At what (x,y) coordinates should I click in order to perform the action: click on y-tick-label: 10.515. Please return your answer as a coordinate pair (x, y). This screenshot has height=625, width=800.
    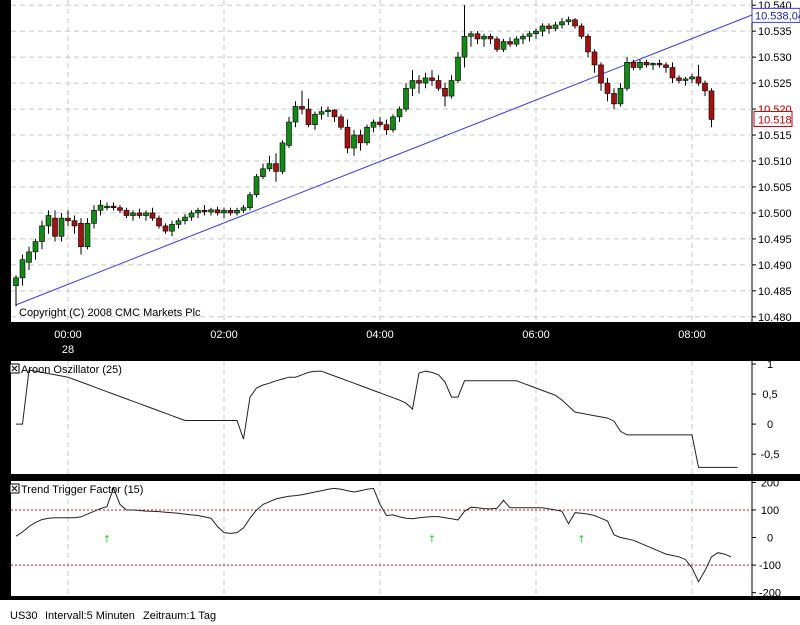
    Looking at the image, I should click on (775, 136).